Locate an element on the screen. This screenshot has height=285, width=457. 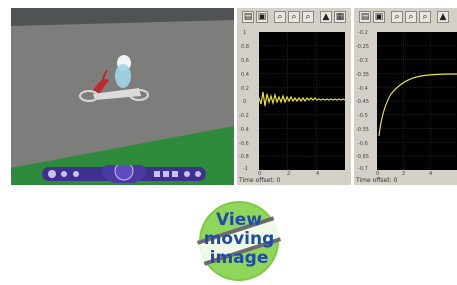
y-tick: -0.35 is located at coordinates (362, 75).